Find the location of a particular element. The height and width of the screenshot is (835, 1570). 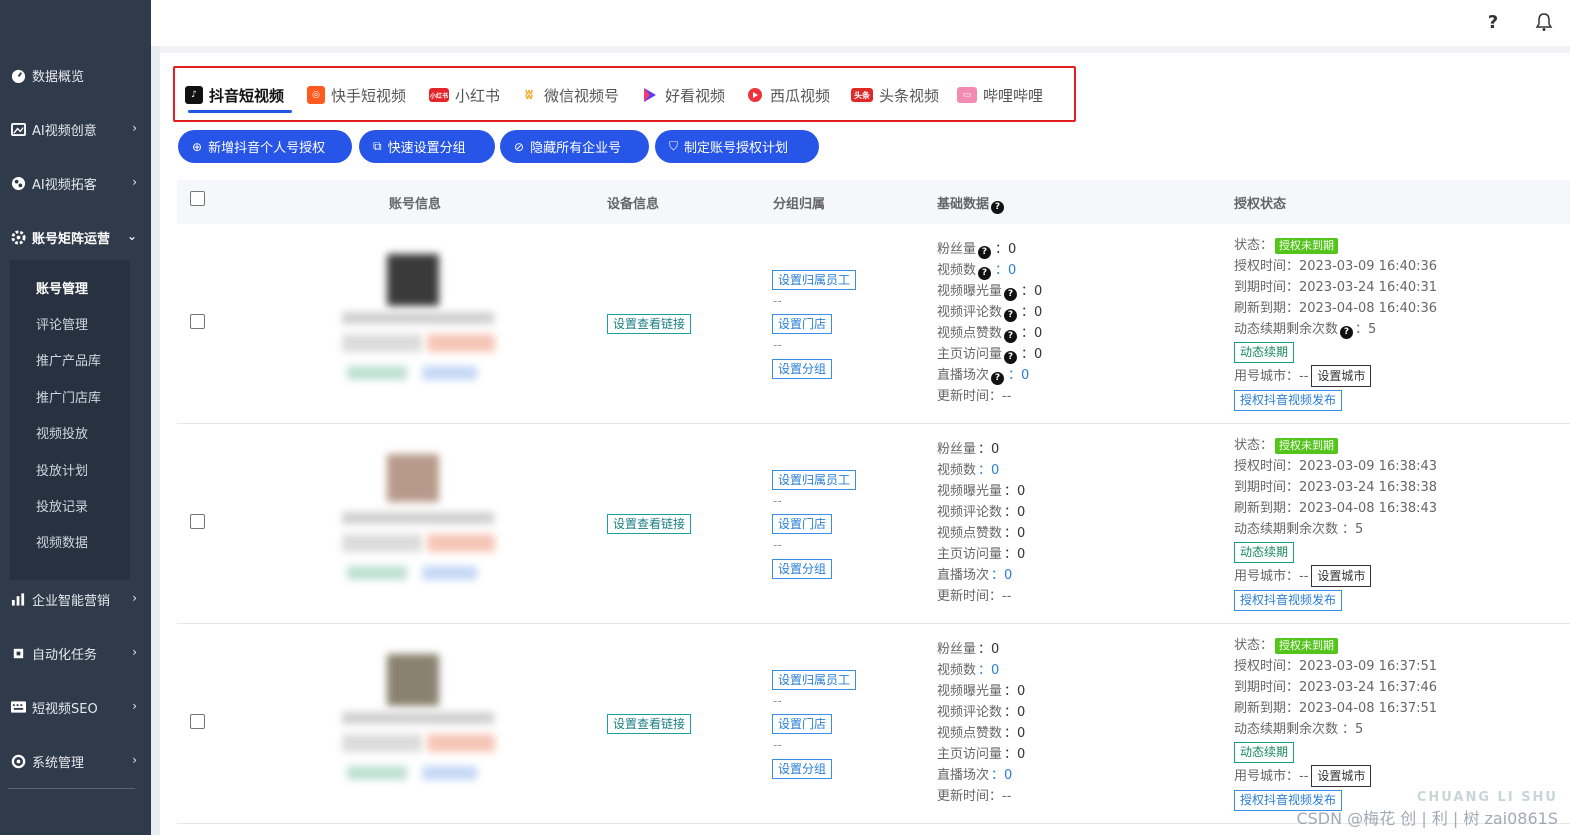

tab-bilibili: ▭ 哔哩哔哩 is located at coordinates (1000, 95).